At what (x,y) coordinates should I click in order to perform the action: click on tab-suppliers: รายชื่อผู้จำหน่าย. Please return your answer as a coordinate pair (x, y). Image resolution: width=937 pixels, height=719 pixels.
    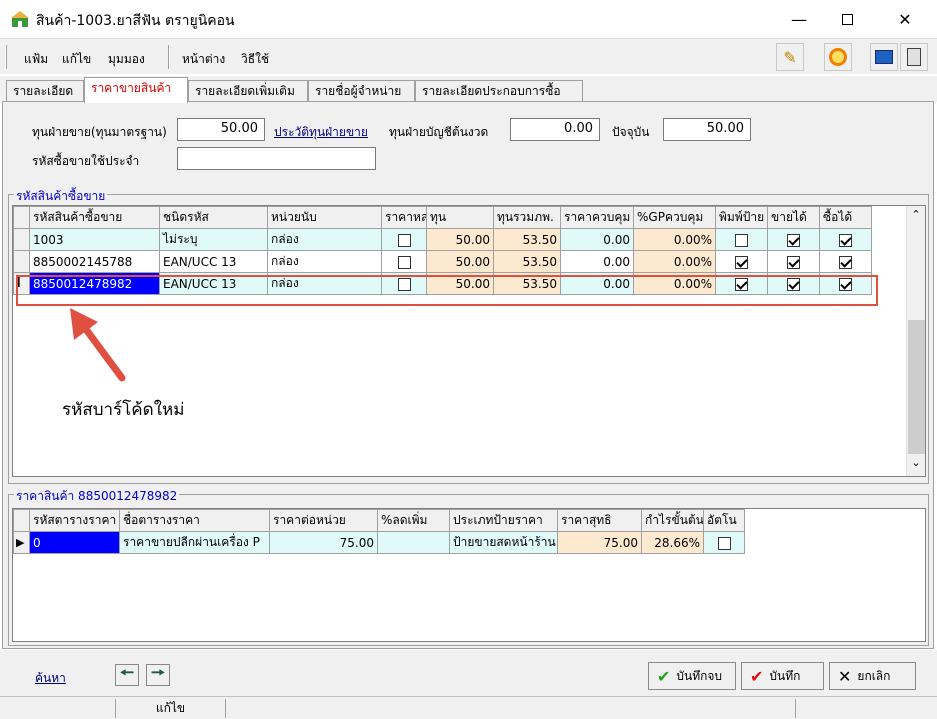
    Looking at the image, I should click on (361, 91).